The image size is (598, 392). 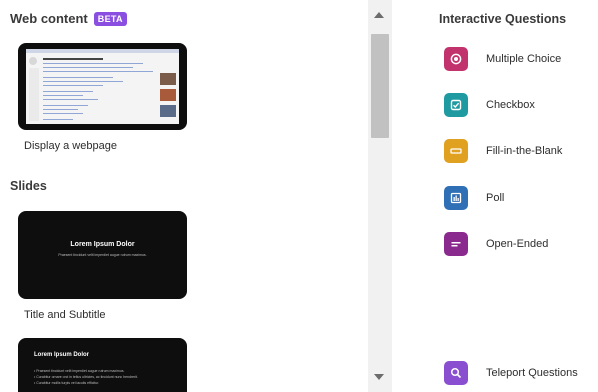 I want to click on checkbox-icon, so click(x=456, y=105).